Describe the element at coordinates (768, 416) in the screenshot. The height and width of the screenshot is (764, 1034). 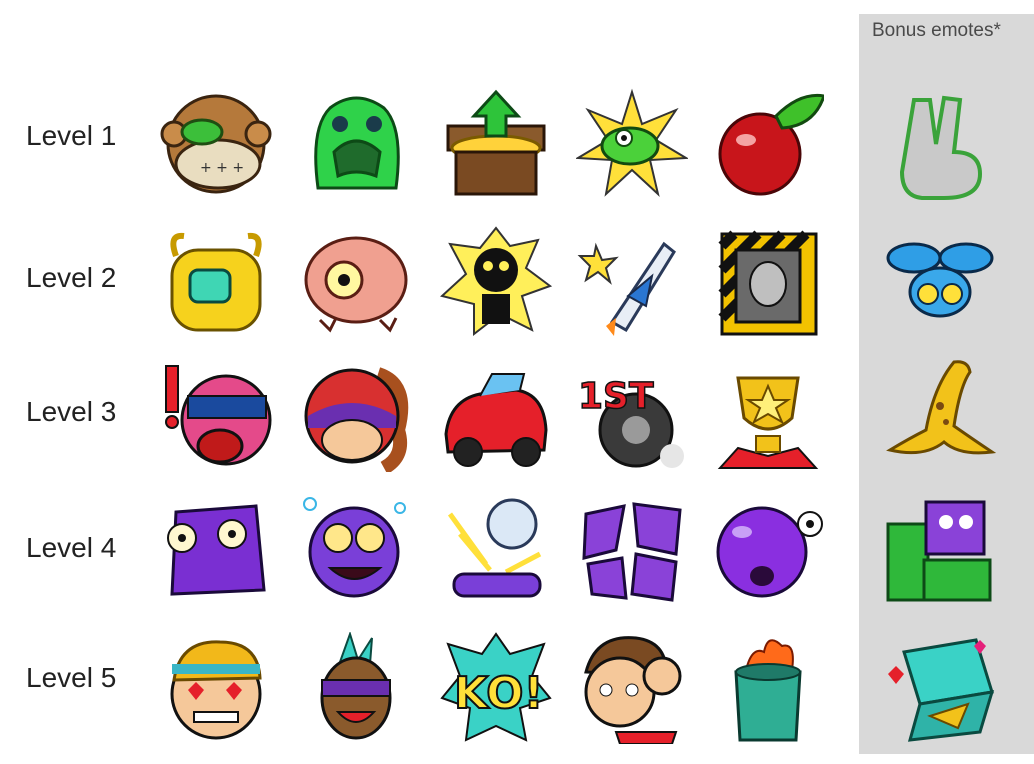
I see `gold-trophy-icon` at that location.